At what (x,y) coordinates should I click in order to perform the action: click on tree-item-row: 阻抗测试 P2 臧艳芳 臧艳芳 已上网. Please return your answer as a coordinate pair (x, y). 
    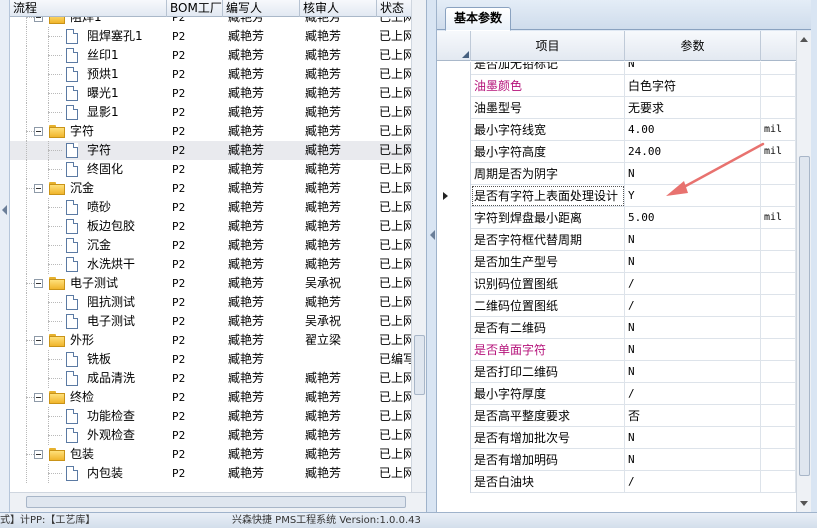
    Looking at the image, I should click on (210, 302).